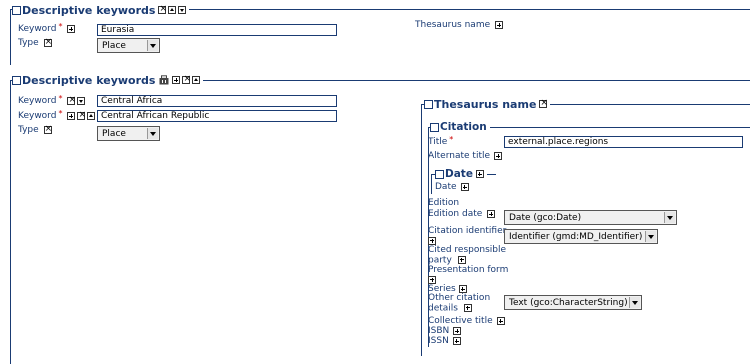 This screenshot has width=750, height=364. What do you see at coordinates (459, 303) in the screenshot?
I see `other-citation-details-label: Other citation details` at bounding box center [459, 303].